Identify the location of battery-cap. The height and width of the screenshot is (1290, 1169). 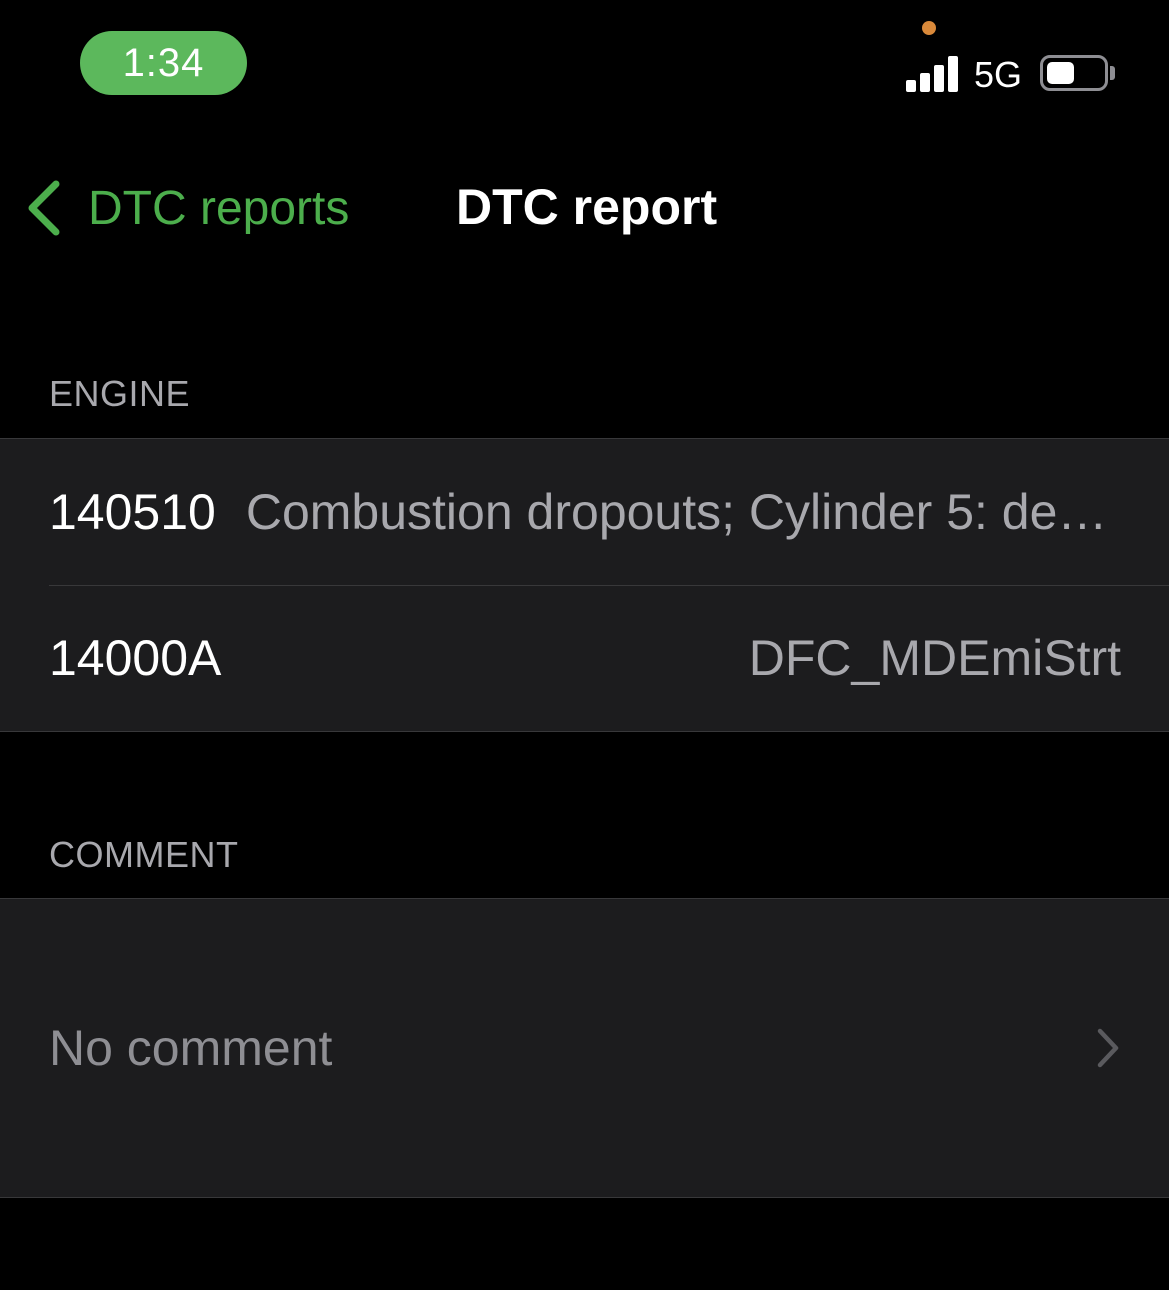
(1112, 73).